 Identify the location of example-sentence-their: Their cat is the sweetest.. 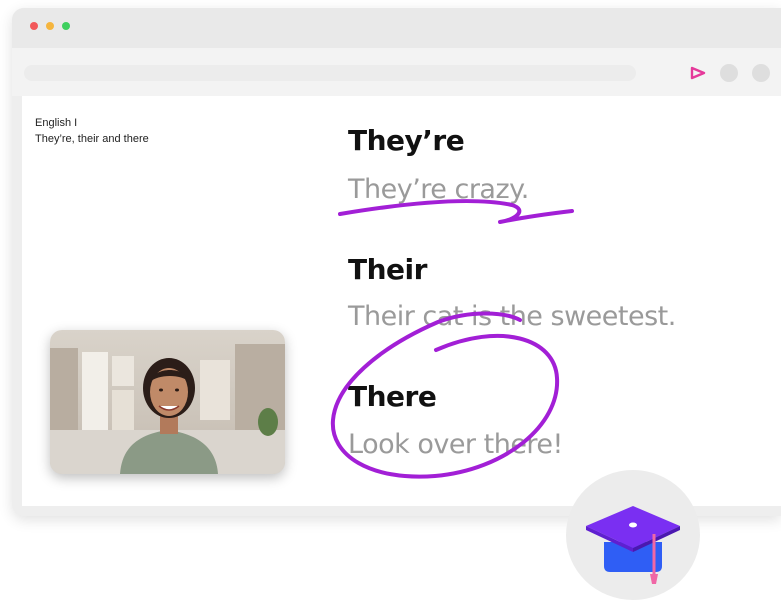
(512, 316).